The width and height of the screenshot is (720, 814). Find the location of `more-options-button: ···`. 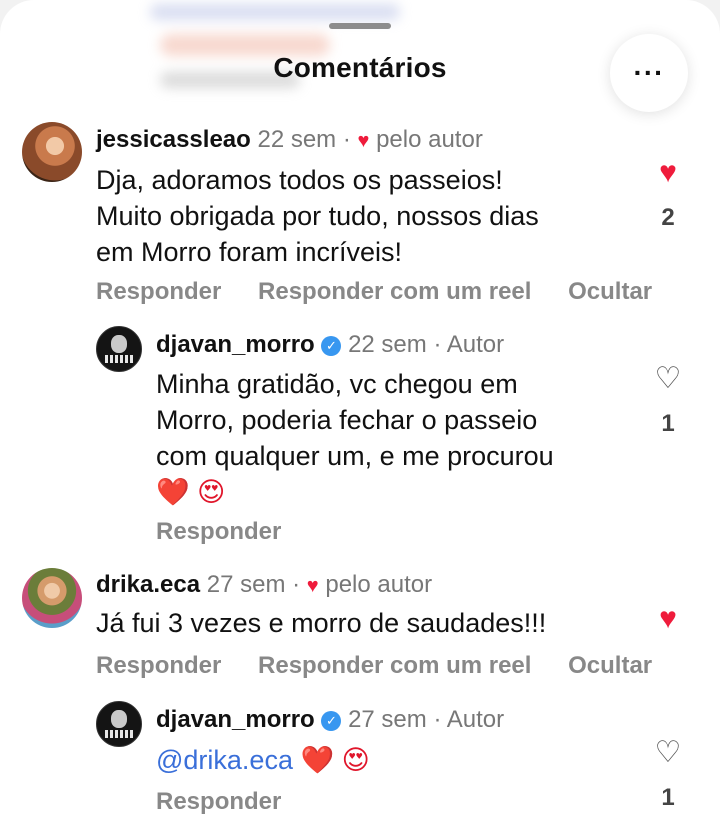

more-options-button: ··· is located at coordinates (649, 73).